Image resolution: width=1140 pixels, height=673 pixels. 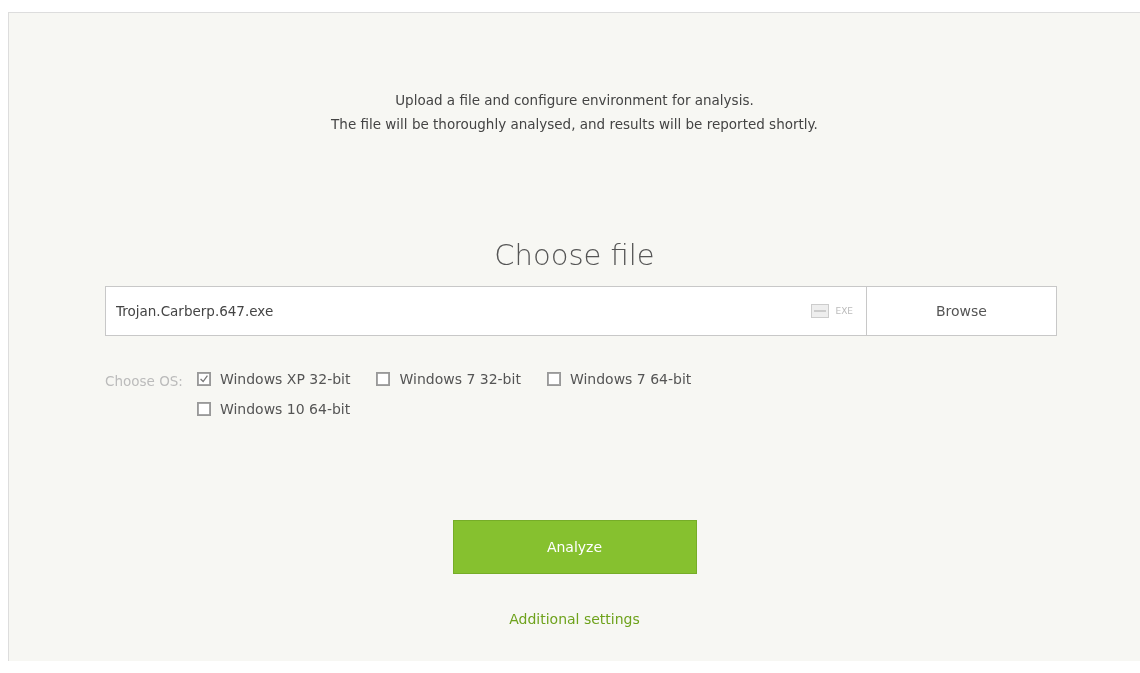 What do you see at coordinates (844, 311) in the screenshot?
I see `file-type-label: EXE` at bounding box center [844, 311].